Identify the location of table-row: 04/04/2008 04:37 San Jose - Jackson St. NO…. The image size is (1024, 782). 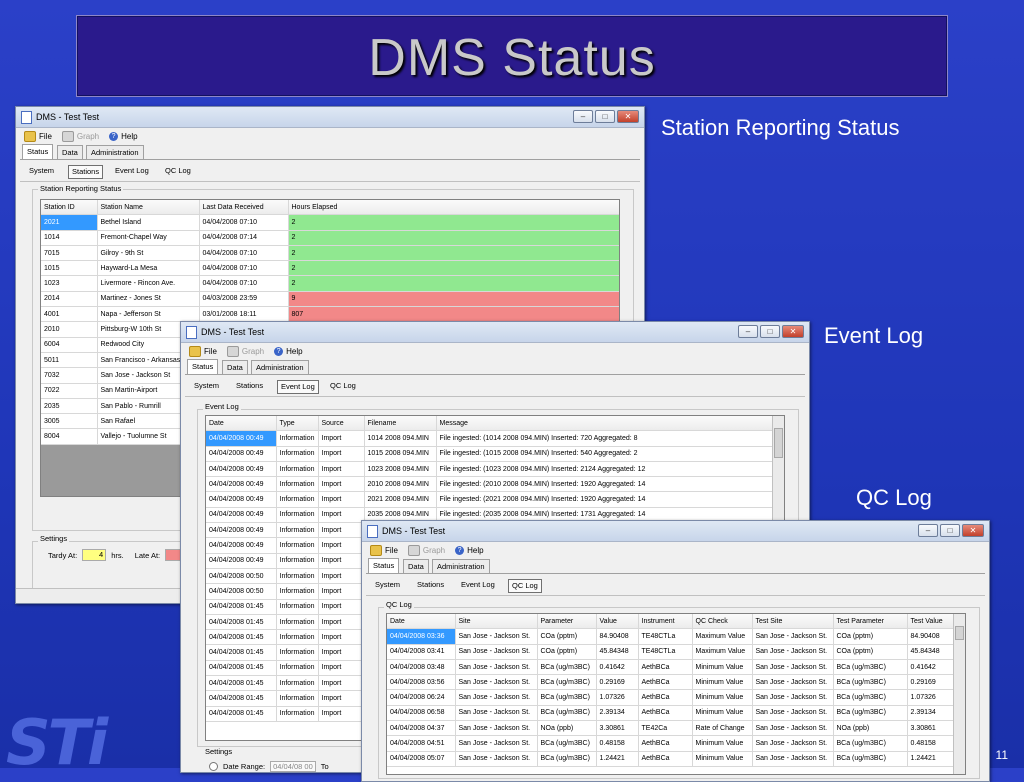
(670, 728).